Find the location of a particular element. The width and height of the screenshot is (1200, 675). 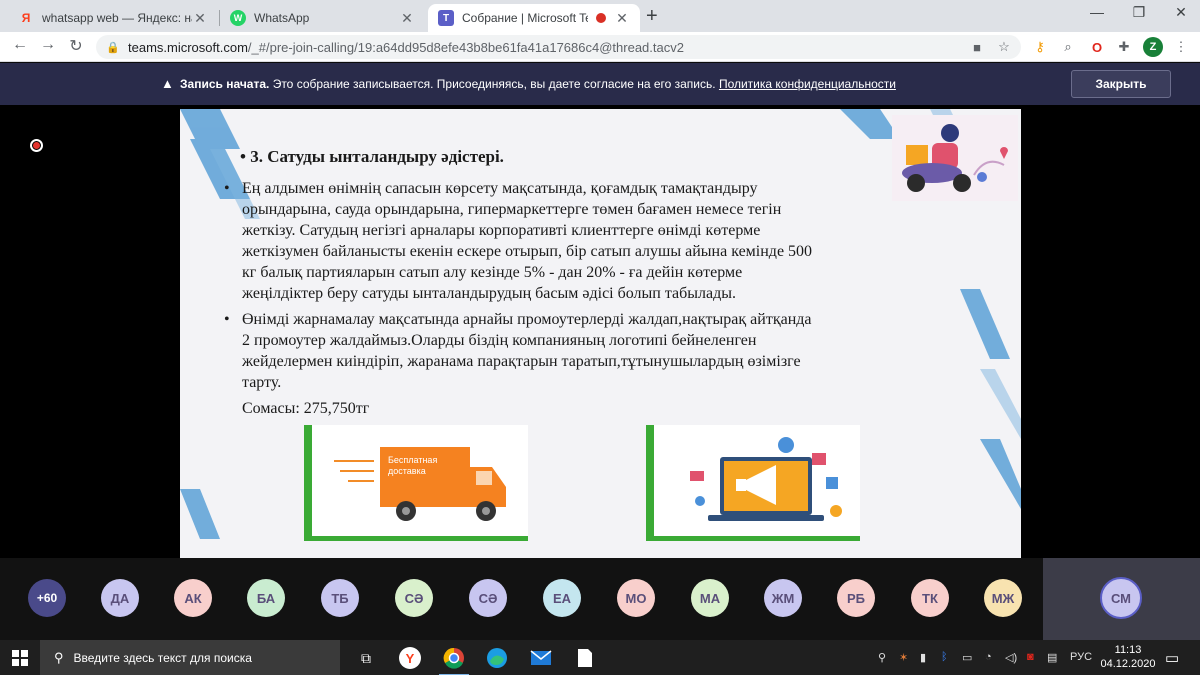

taskbar-search-box: ⚲ Введите здесь текст для поиска is located at coordinates (190, 657).